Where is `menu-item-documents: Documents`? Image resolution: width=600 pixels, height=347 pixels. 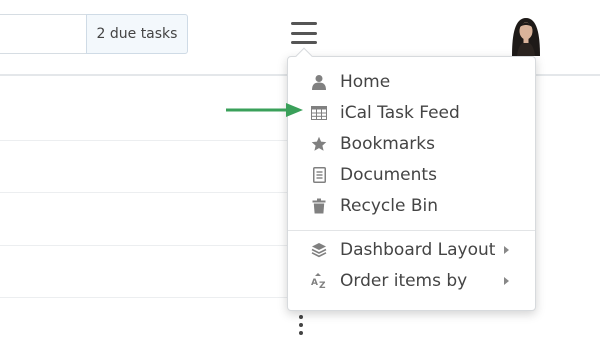
menu-item-documents: Documents is located at coordinates (411, 175).